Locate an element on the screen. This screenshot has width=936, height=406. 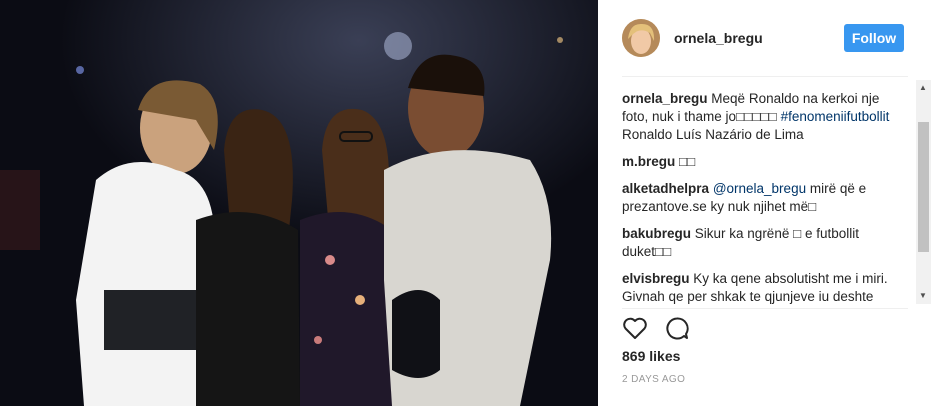
comment-username: m.bregu is located at coordinates (648, 161).